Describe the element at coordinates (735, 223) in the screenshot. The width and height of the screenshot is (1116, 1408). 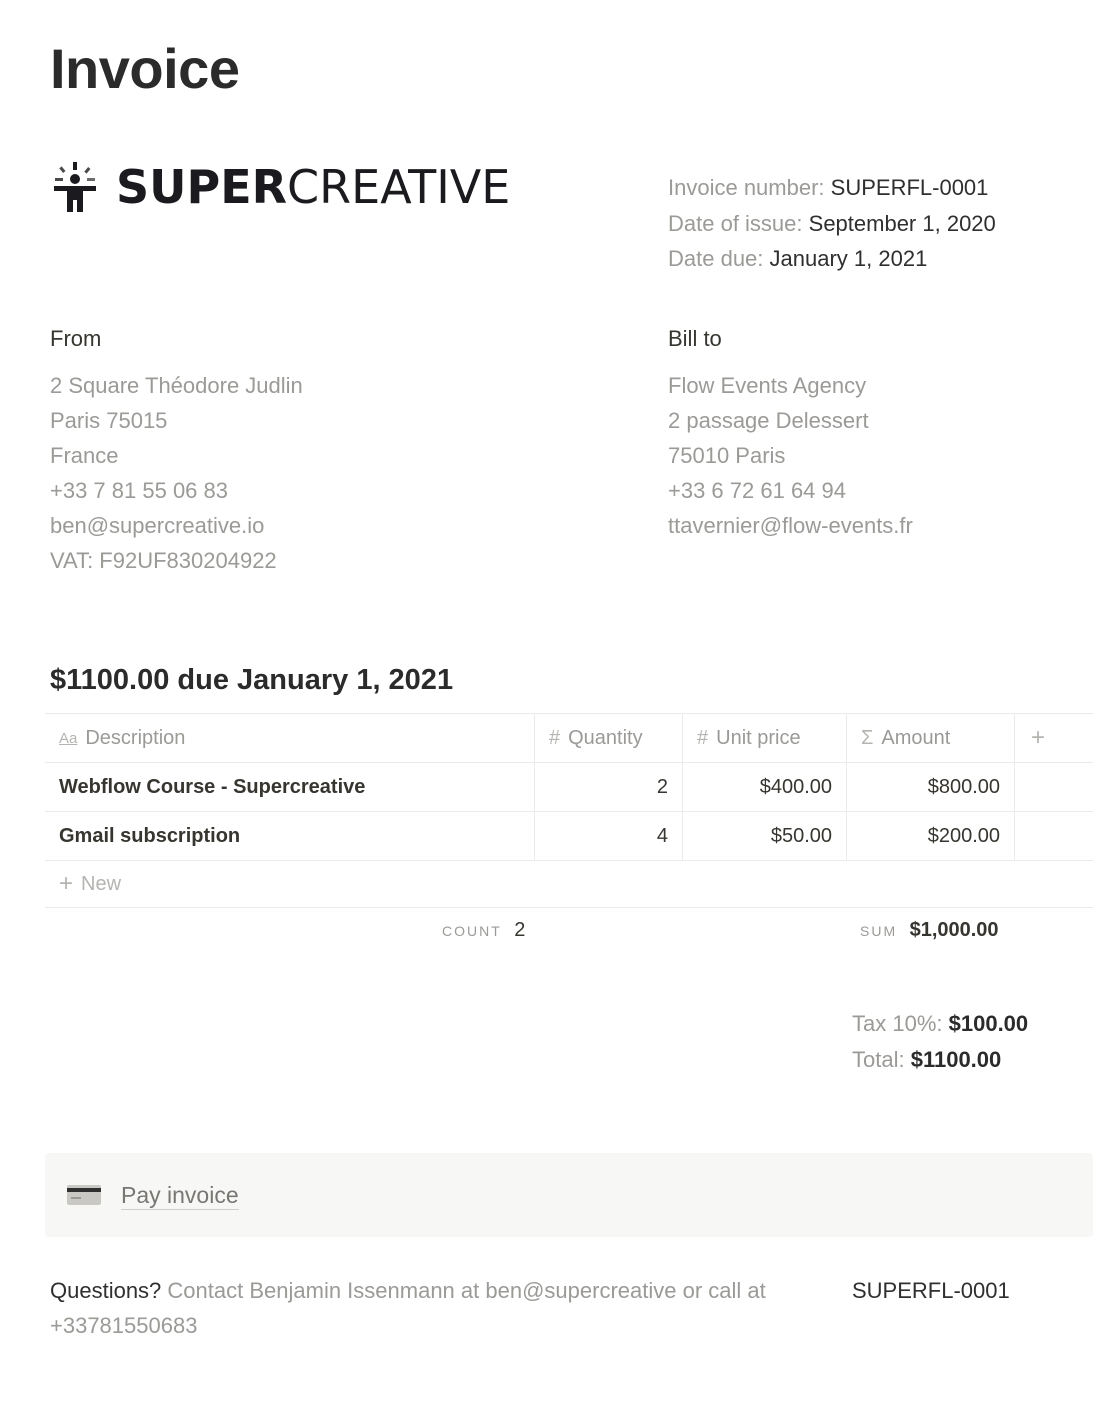
I see `date-of-issue-label: Date of issue:` at that location.